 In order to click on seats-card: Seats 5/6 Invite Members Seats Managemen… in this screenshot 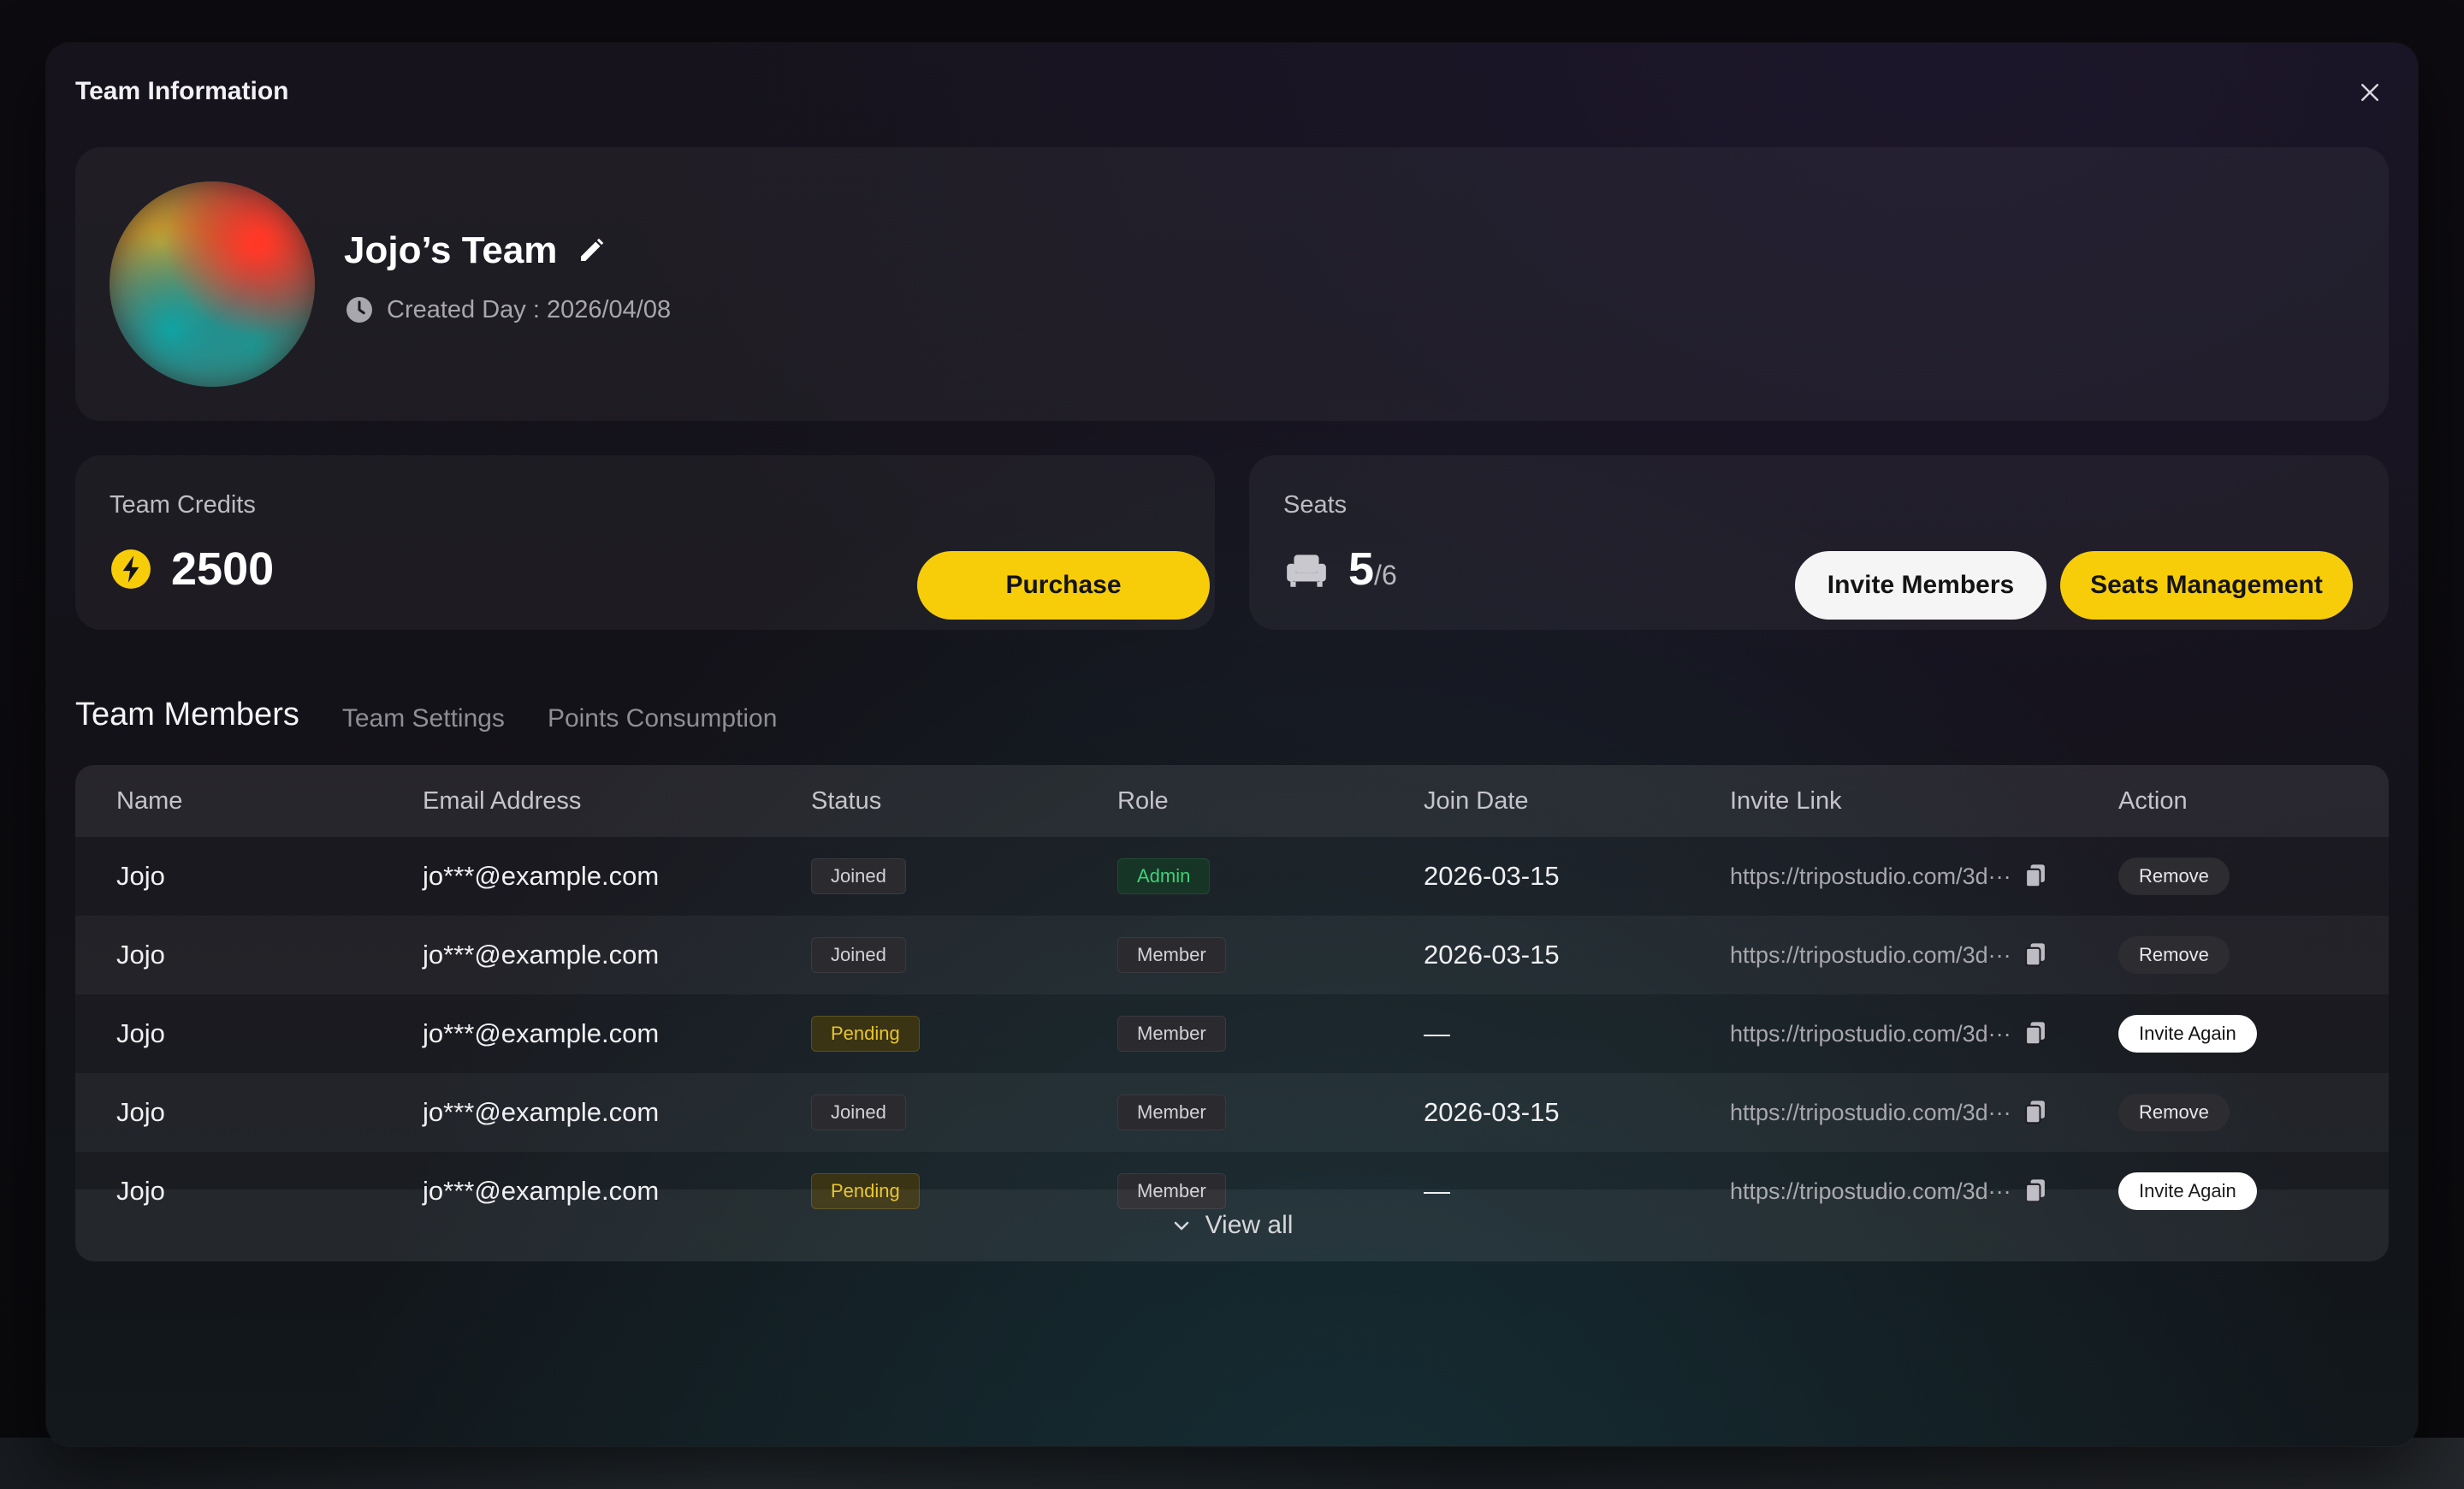, I will do `click(1819, 542)`.